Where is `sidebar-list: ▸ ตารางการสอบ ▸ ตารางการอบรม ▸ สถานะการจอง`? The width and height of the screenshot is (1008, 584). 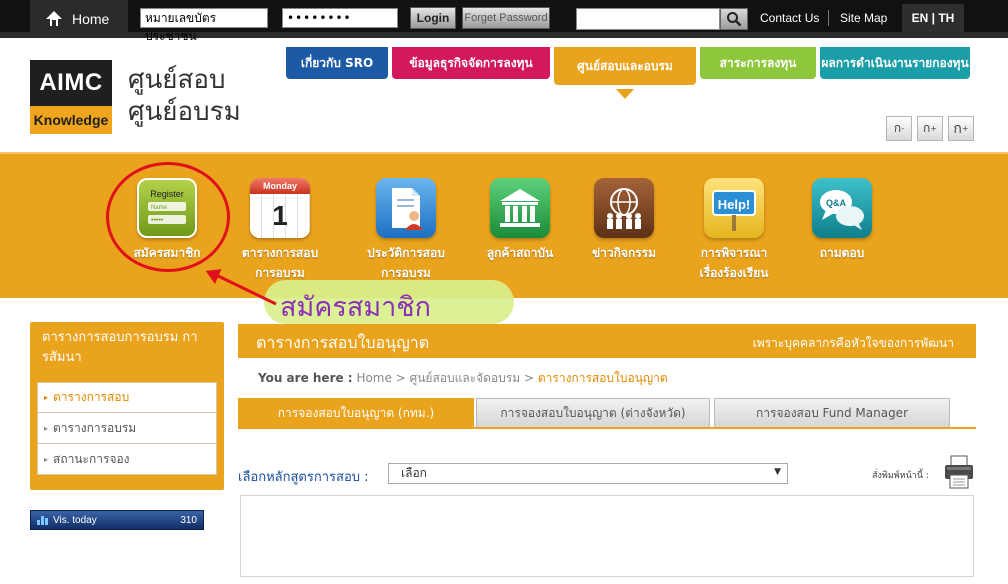
sidebar-list: ▸ ตารางการสอบ ▸ ตารางการอบรม ▸ สถานะการจอง is located at coordinates (127, 428).